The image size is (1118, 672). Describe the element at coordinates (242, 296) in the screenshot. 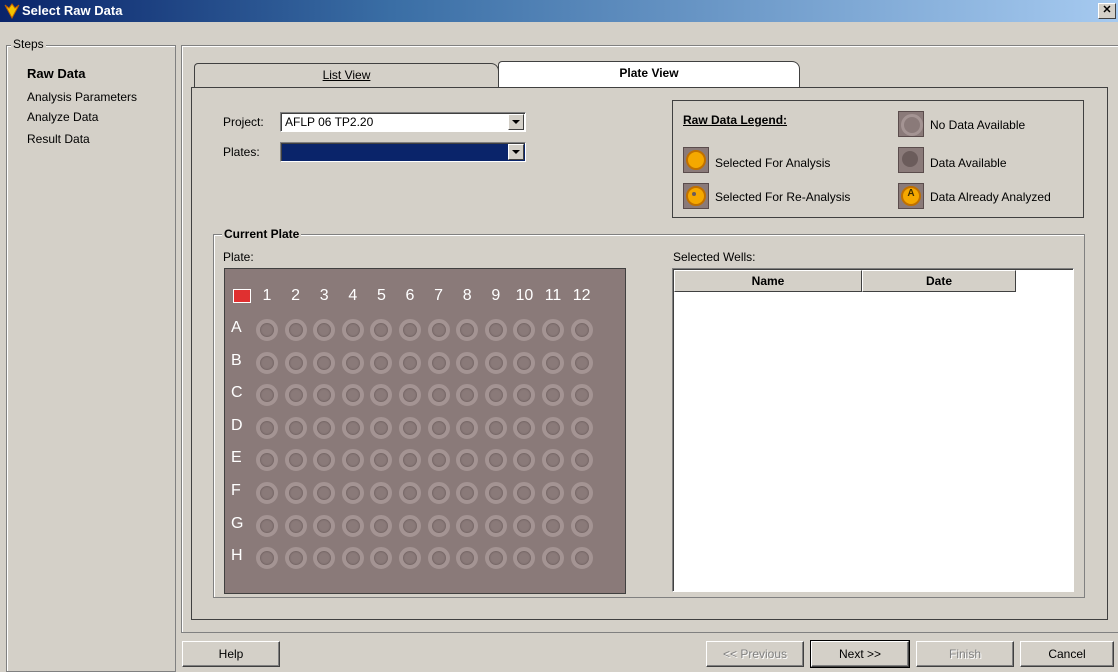

I see `plate-corner-marker` at that location.